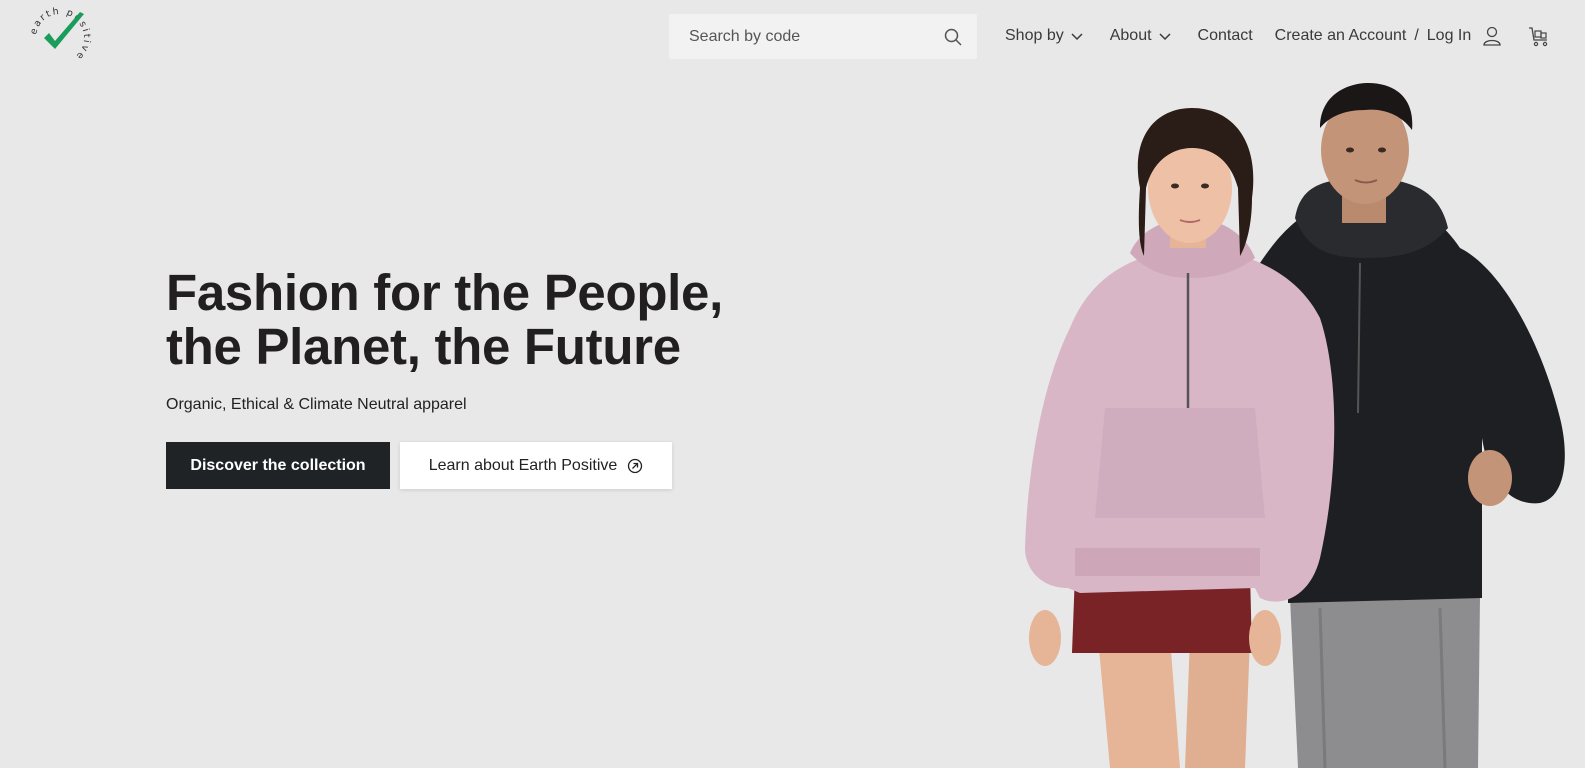 Image resolution: width=1585 pixels, height=768 pixels. I want to click on create-account-link: Create an Account, so click(1341, 36).